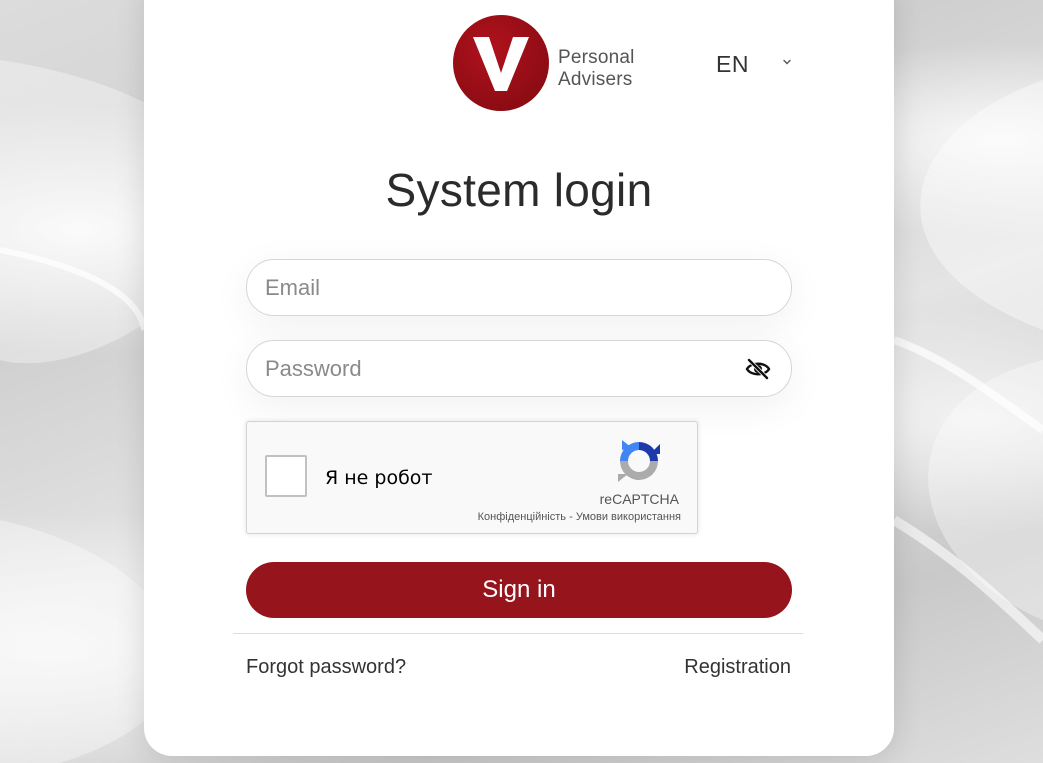  Describe the element at coordinates (519, 190) in the screenshot. I see `page-title: System login` at that location.